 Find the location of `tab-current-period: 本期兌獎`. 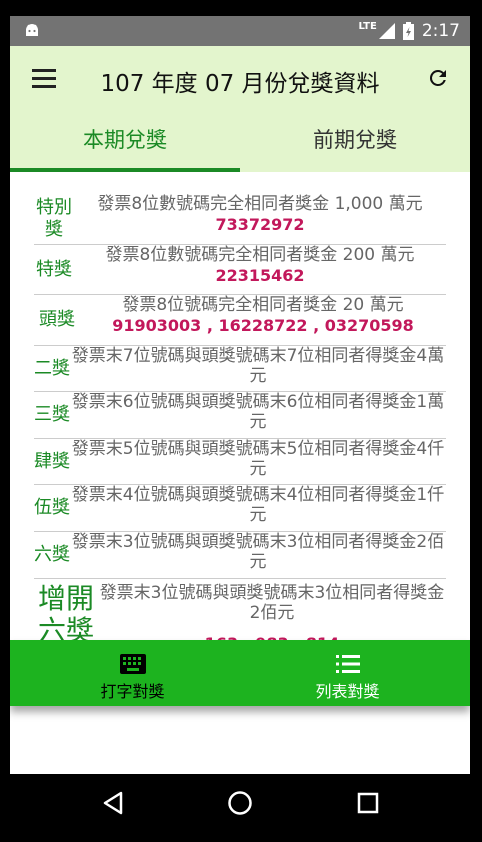

tab-current-period: 本期兌獎 is located at coordinates (125, 142).